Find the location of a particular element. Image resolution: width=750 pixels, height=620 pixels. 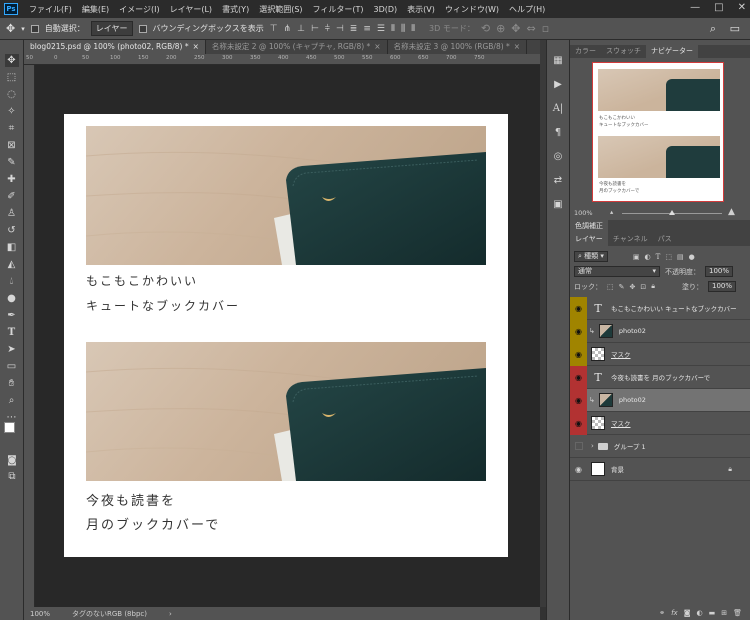

zoom-tool-icon: ⌕ is located at coordinates (12, 400).